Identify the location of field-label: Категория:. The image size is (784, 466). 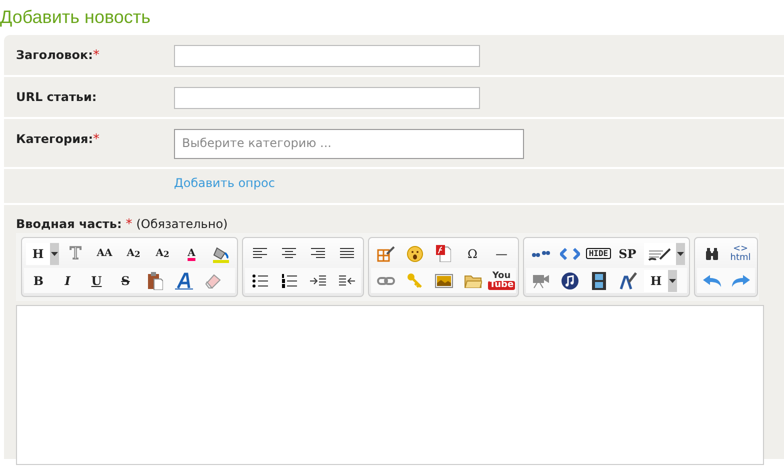
(55, 139).